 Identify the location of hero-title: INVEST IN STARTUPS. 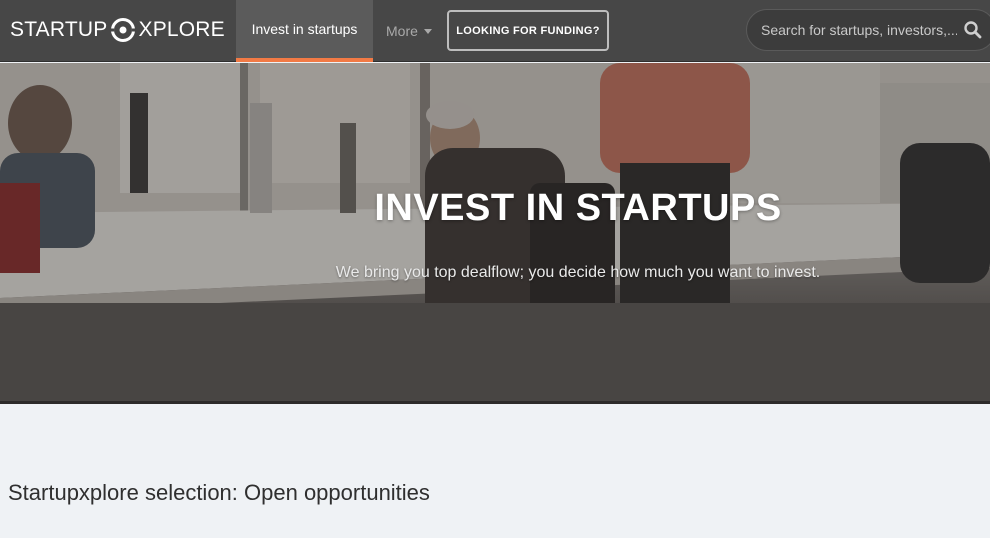
(578, 208).